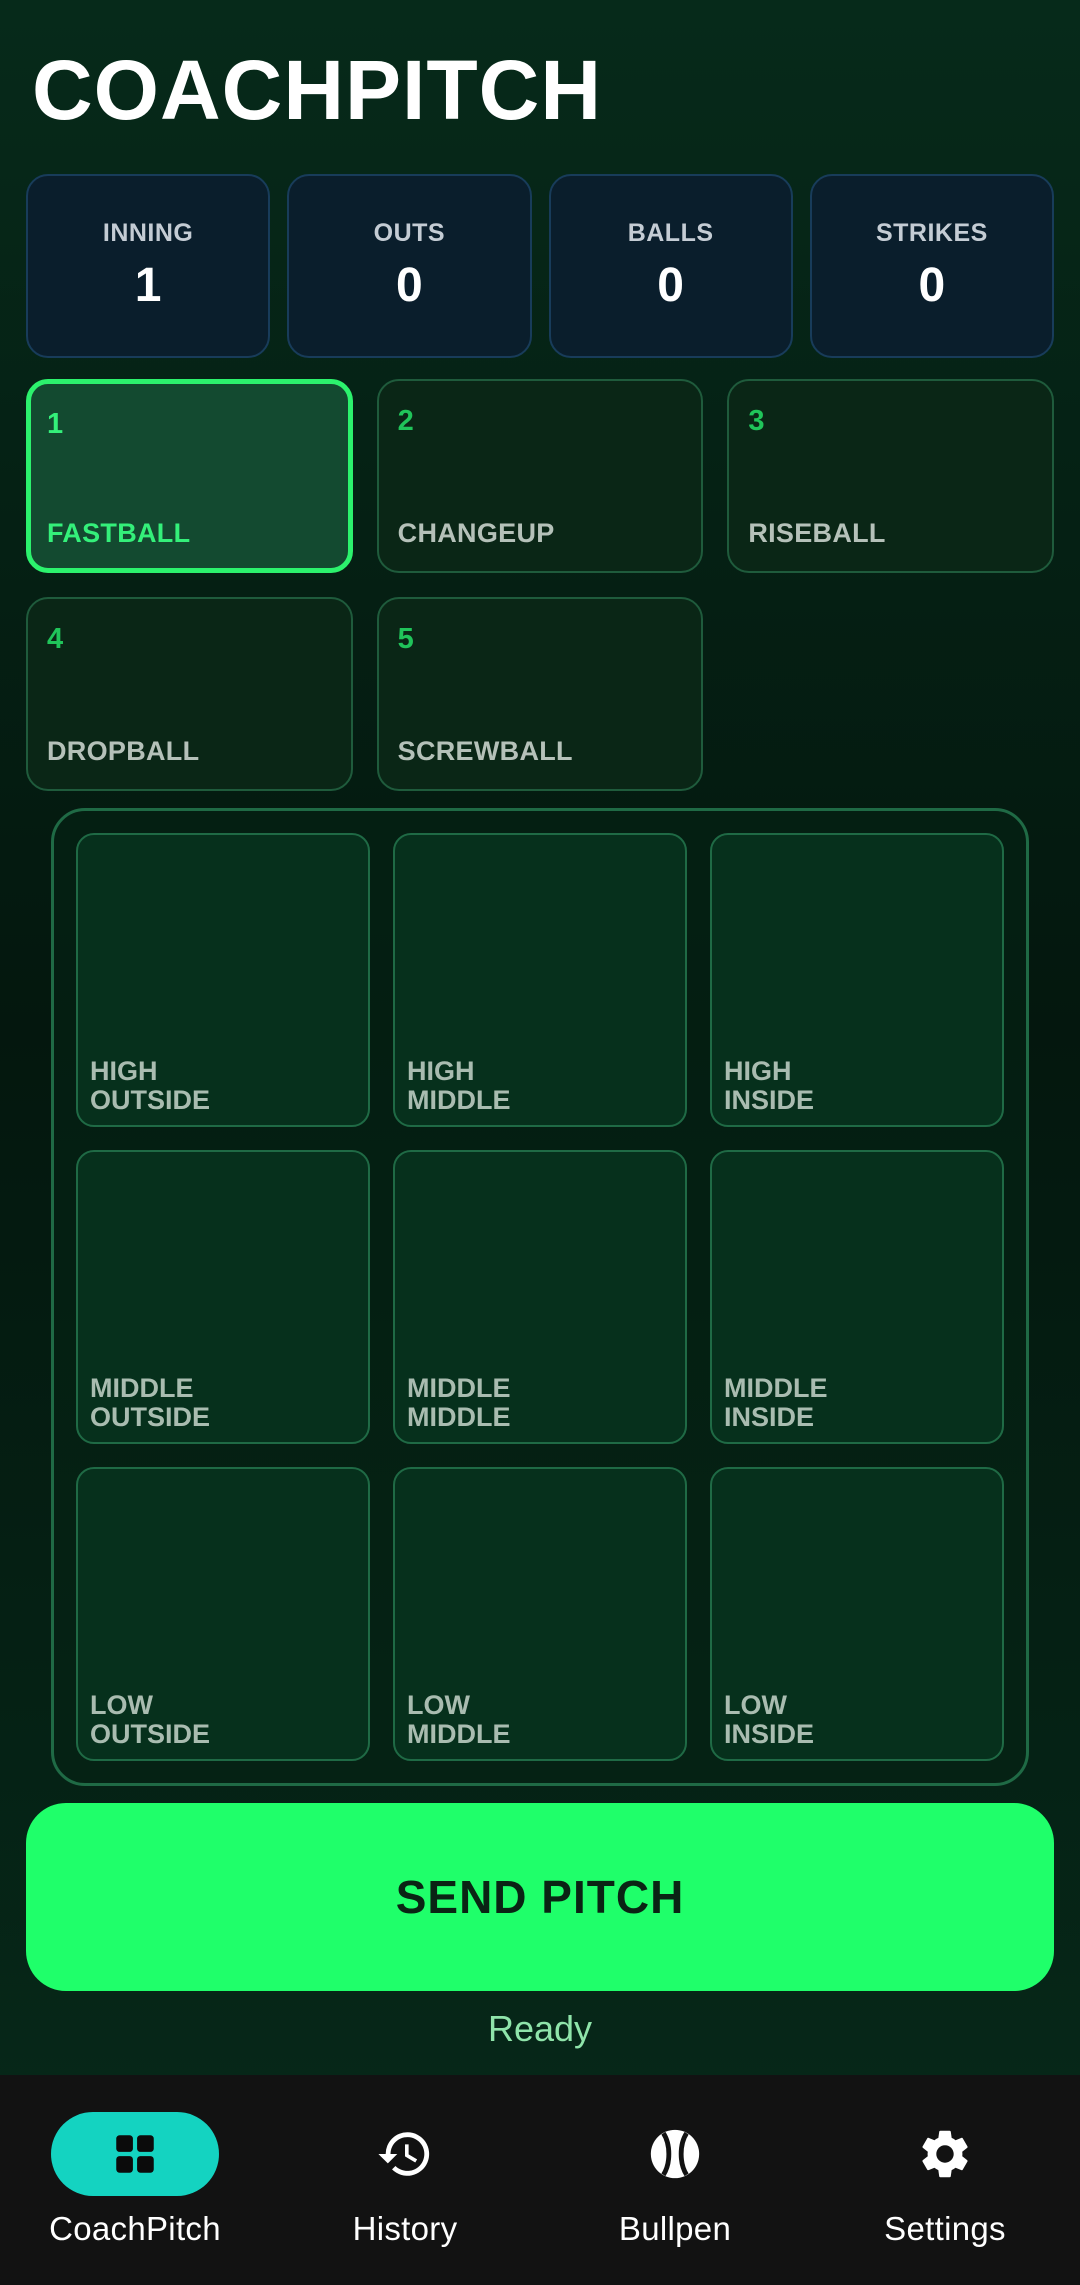 This screenshot has width=1080, height=2285. What do you see at coordinates (540, 694) in the screenshot?
I see `pitch-button-screwball: 5 SCREWBALL` at bounding box center [540, 694].